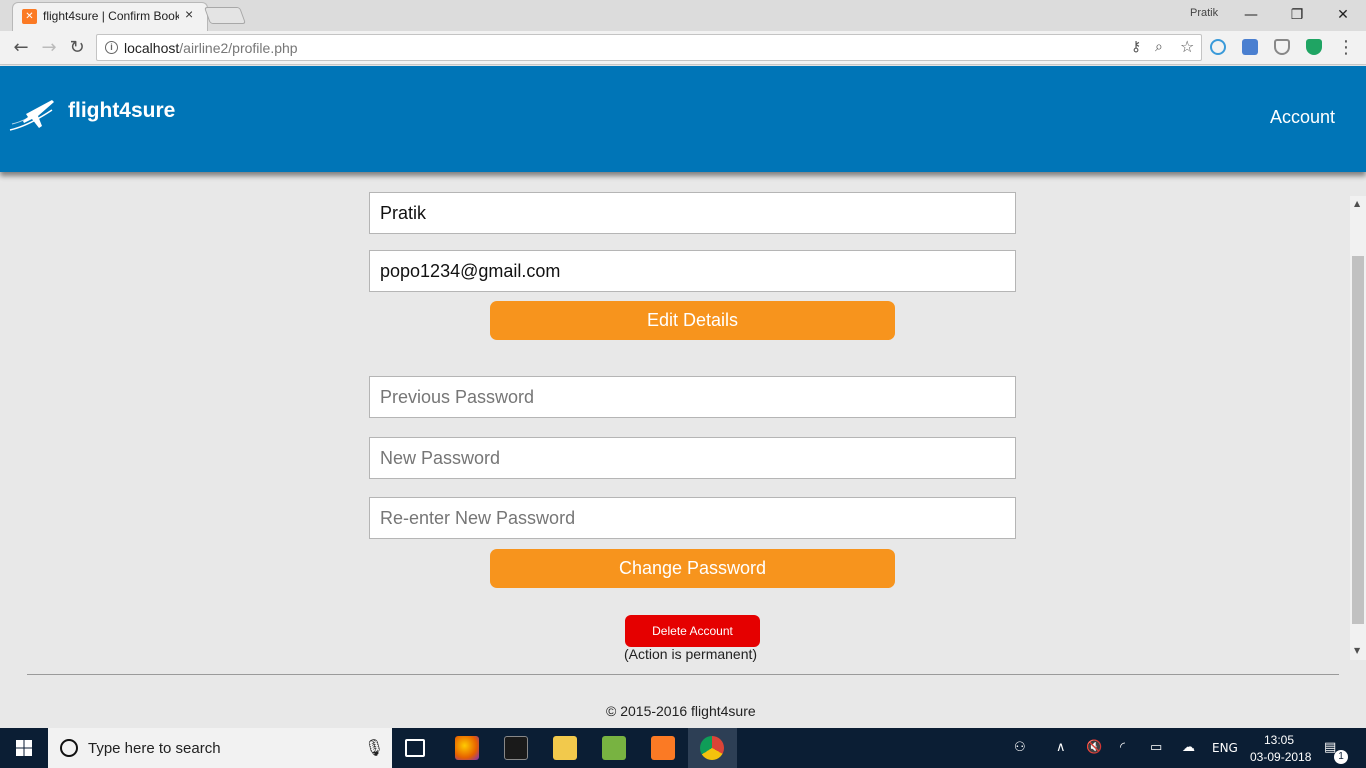 The image size is (1366, 768). What do you see at coordinates (1156, 747) in the screenshot?
I see `battery-icon: ▭` at bounding box center [1156, 747].